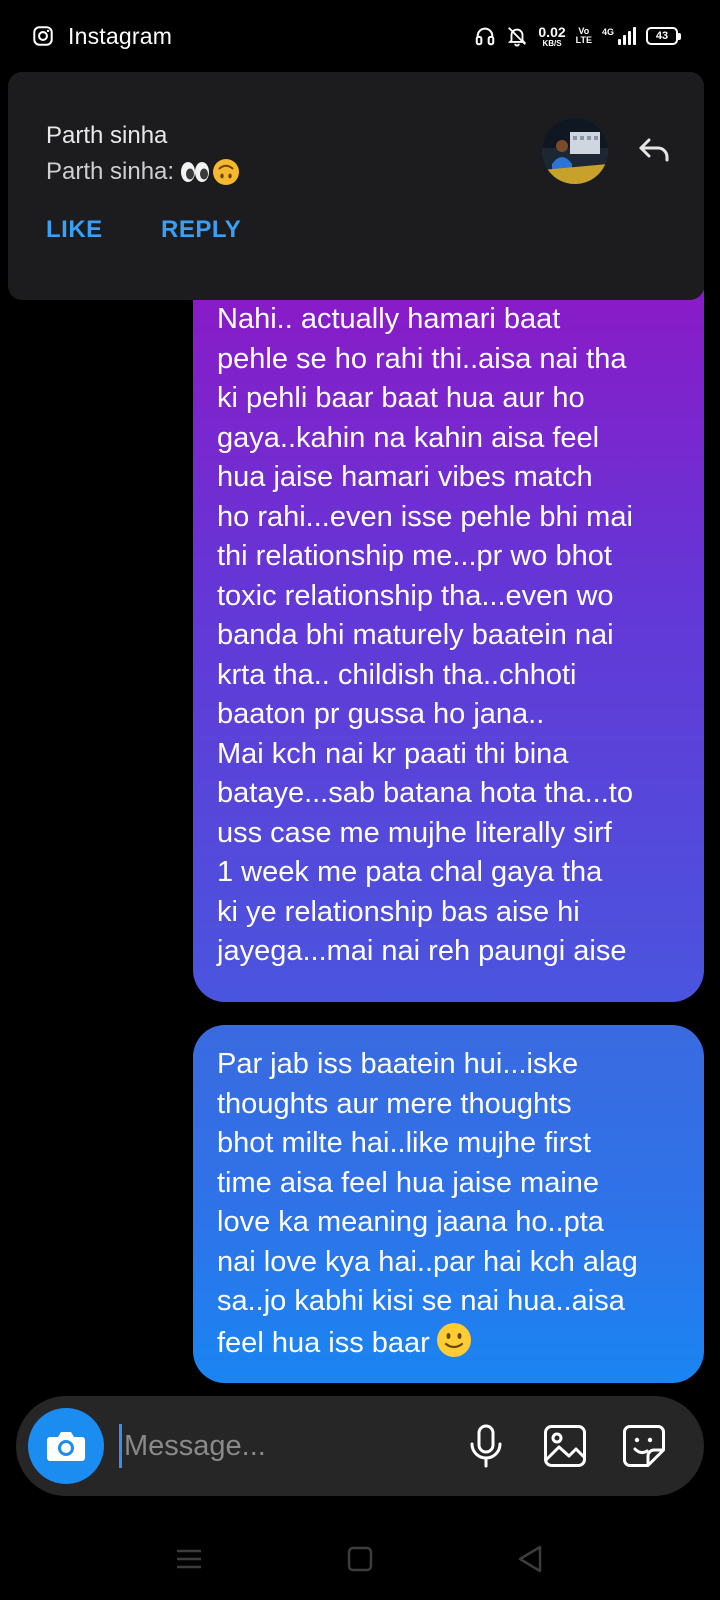 The width and height of the screenshot is (720, 1600). What do you see at coordinates (356, 186) in the screenshot?
I see `message-notification: Parth sinha Parth sinha: LIKE REPLY` at bounding box center [356, 186].